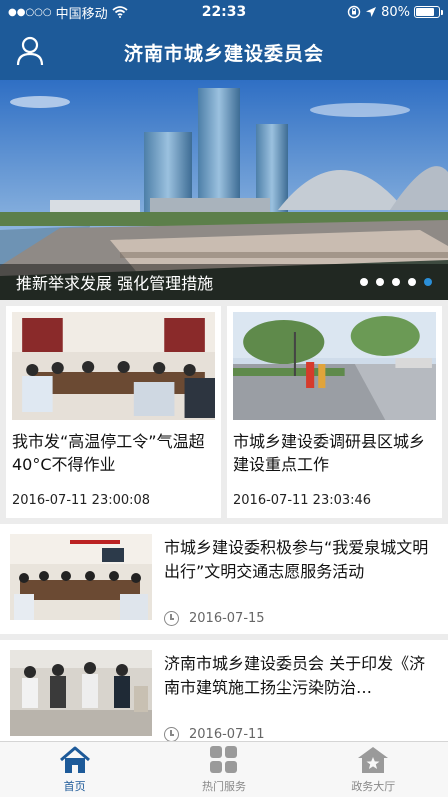 The width and height of the screenshot is (448, 797). I want to click on bottom-tab-bar: 首页 热门服务 政务大厅, so click(224, 769).